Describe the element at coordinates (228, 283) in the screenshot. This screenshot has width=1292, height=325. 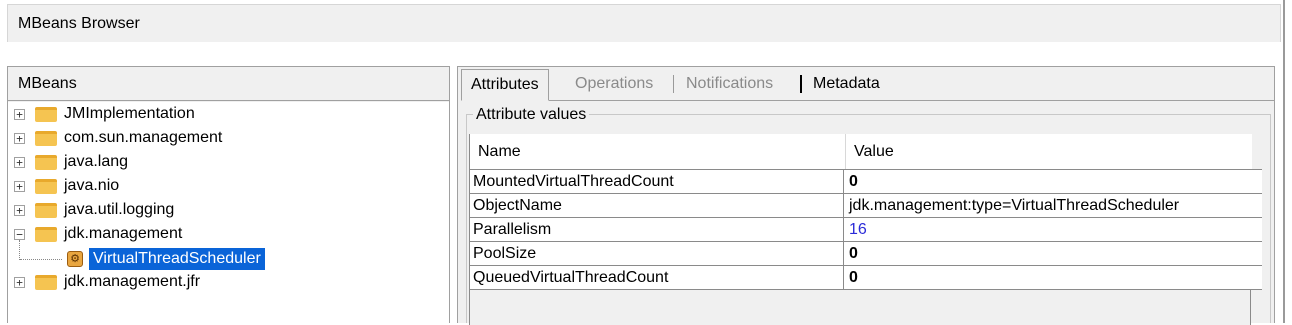
I see `tree-node-jdk-management-jfr: + jdk.management.jfr` at that location.